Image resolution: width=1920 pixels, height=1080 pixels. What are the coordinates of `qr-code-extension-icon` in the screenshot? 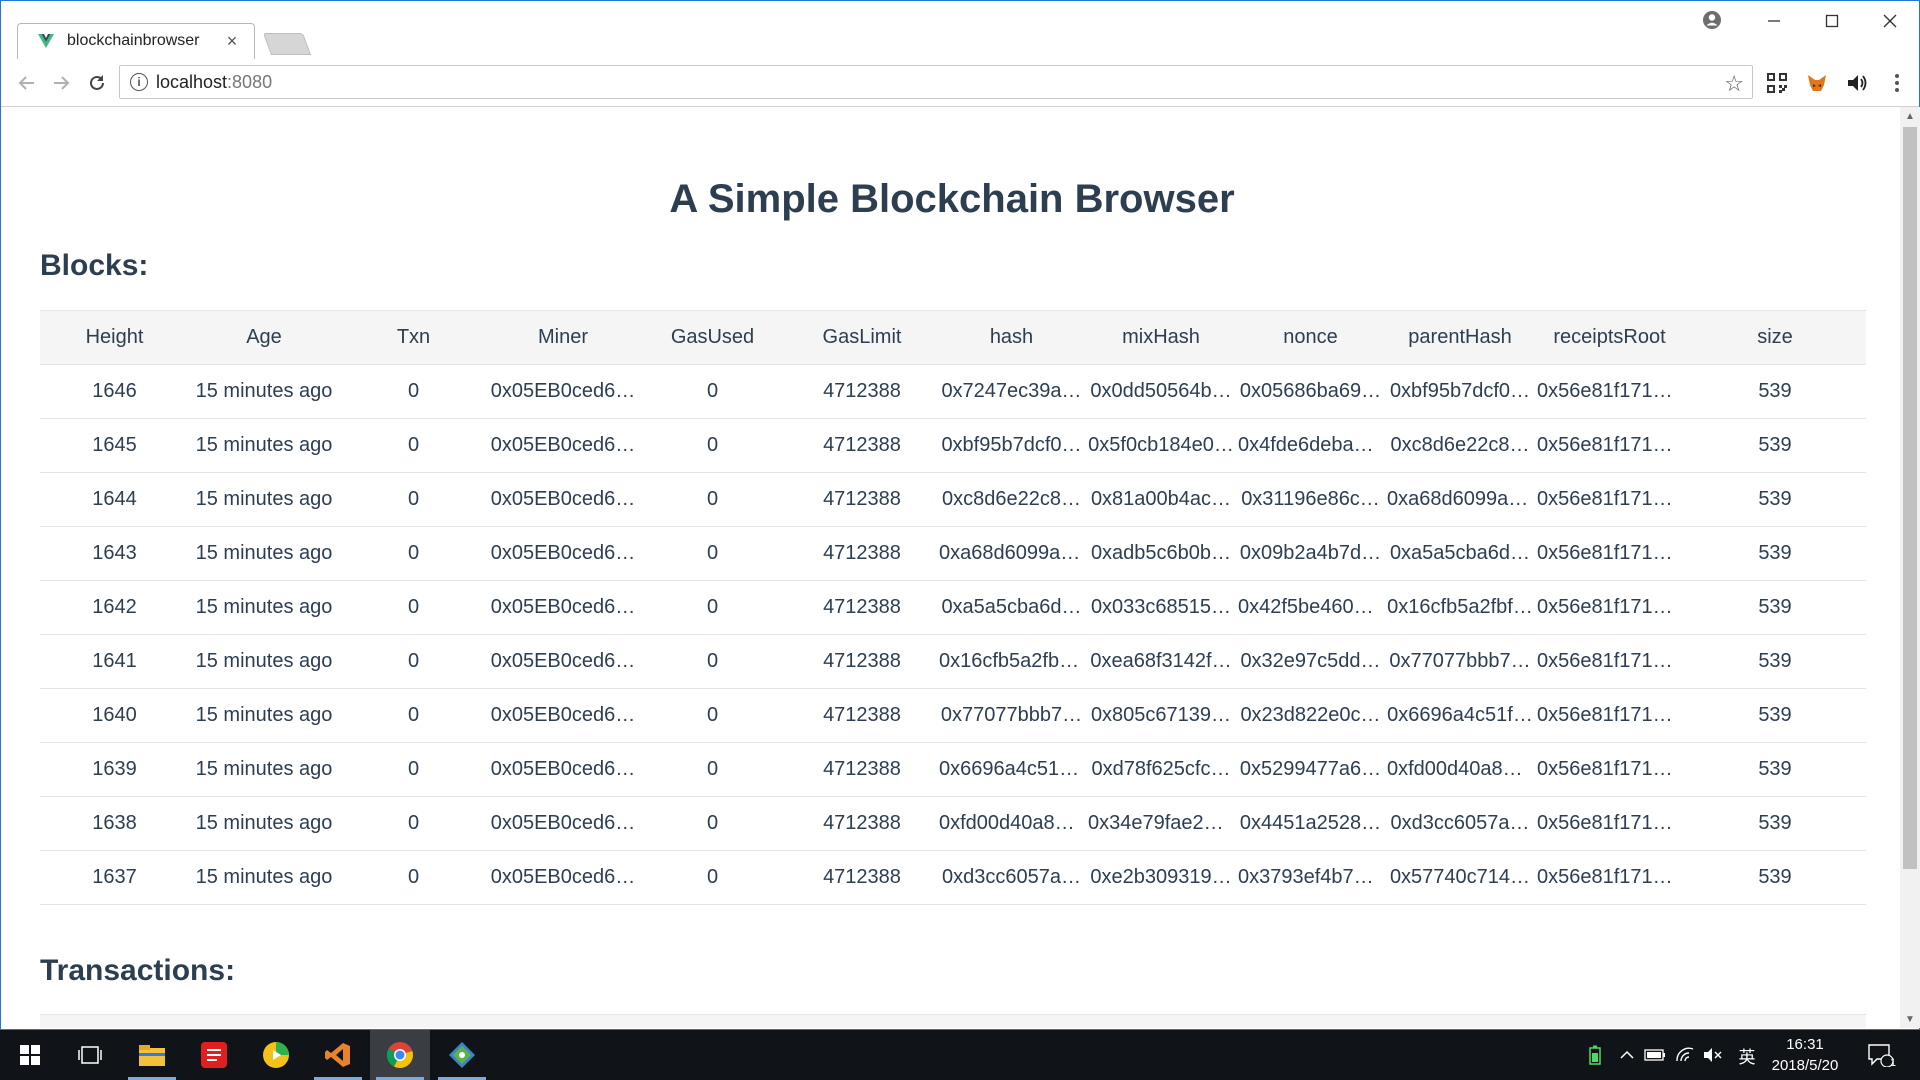 It's located at (1777, 83).